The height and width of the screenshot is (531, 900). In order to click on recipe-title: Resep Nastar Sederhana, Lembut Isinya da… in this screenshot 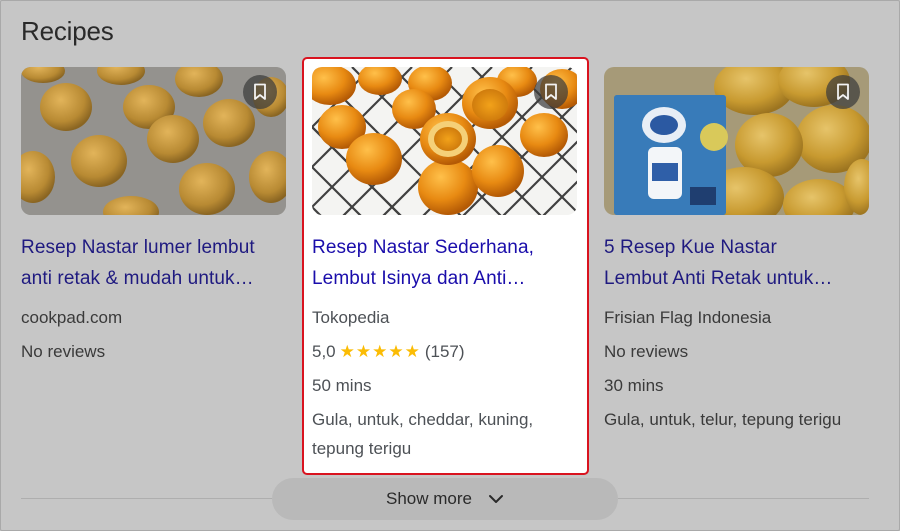, I will do `click(444, 263)`.